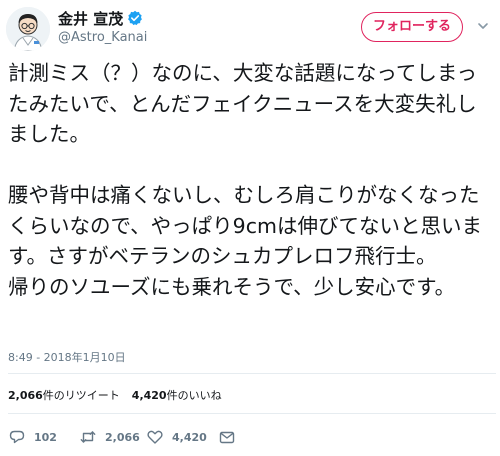 This screenshot has height=456, width=500. I want to click on like-button: 4,420, so click(176, 437).